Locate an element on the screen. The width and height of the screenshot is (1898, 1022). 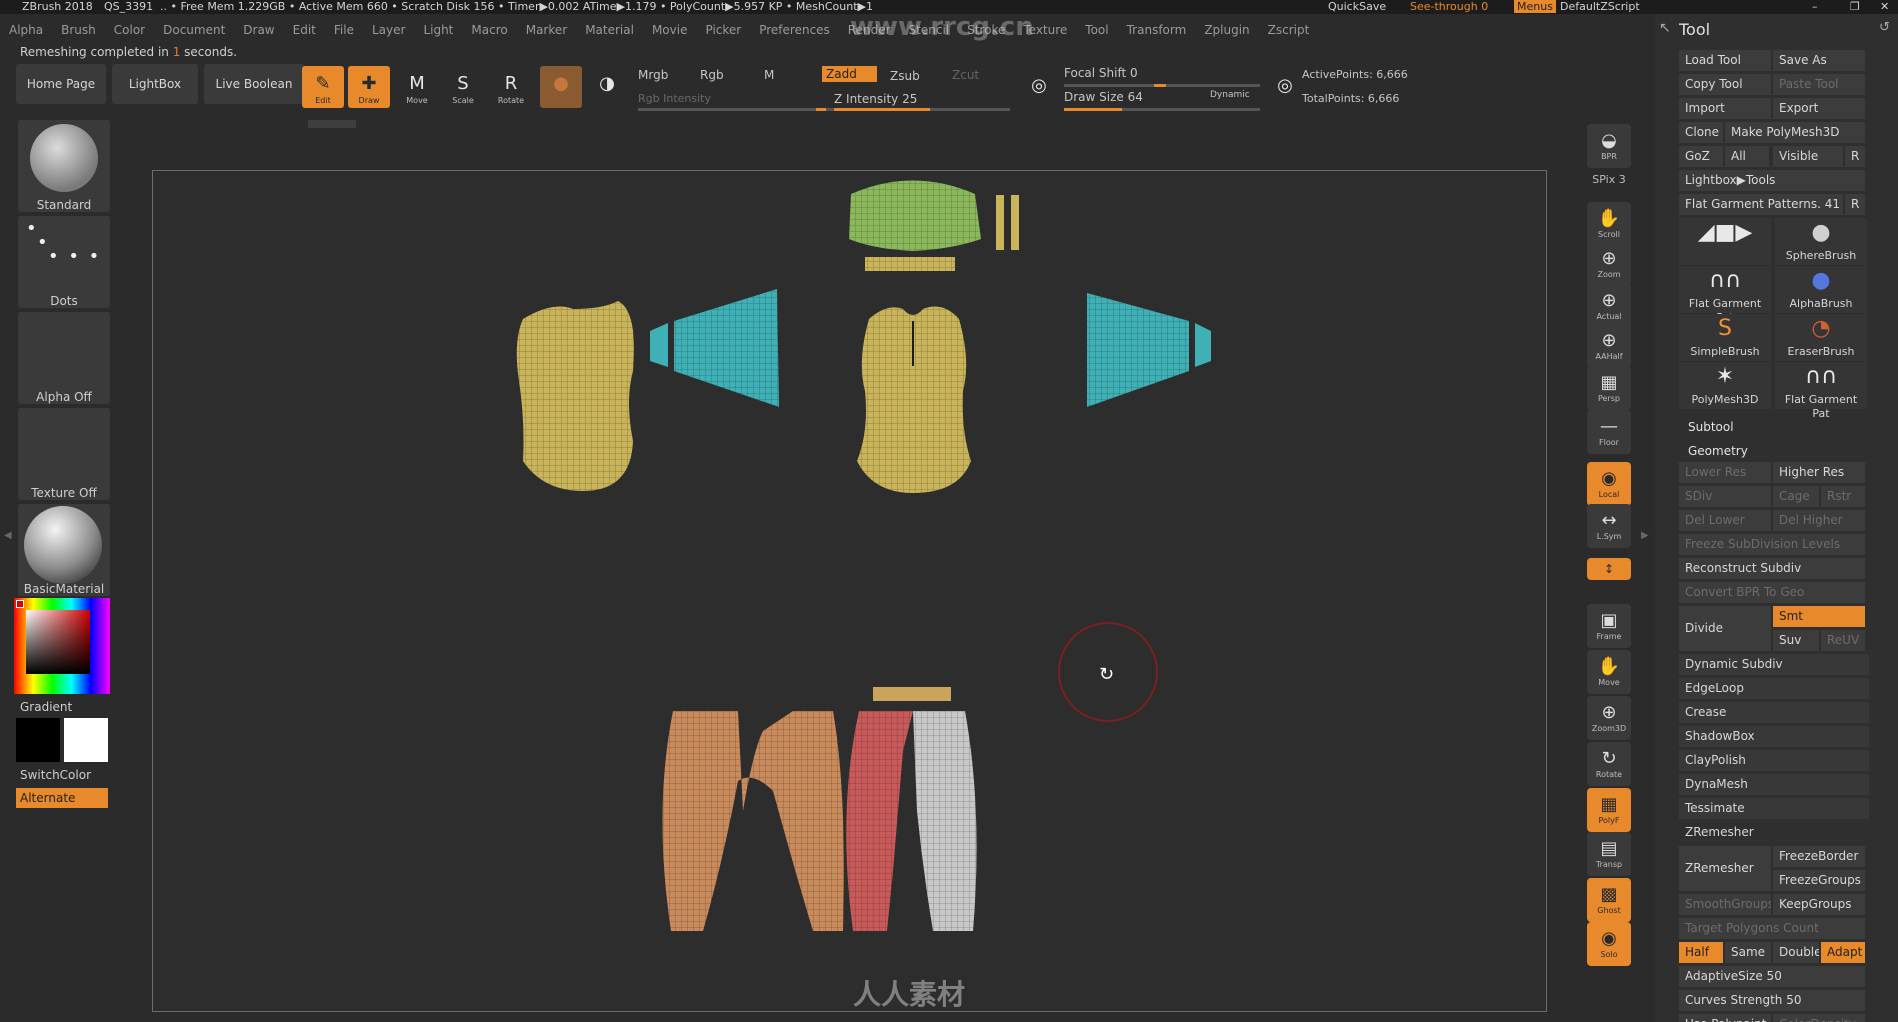
suv-toggle: Suv is located at coordinates (1796, 640).